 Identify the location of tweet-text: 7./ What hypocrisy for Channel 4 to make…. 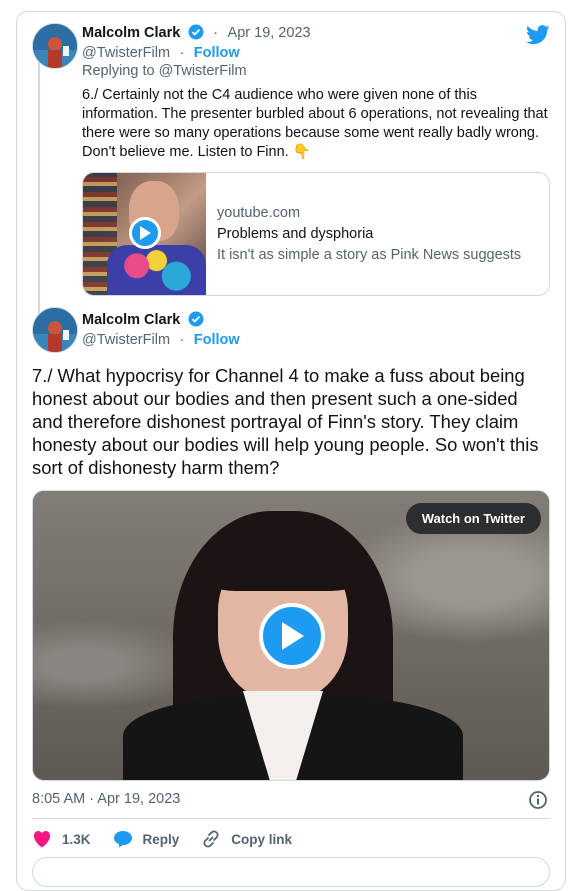
(285, 421).